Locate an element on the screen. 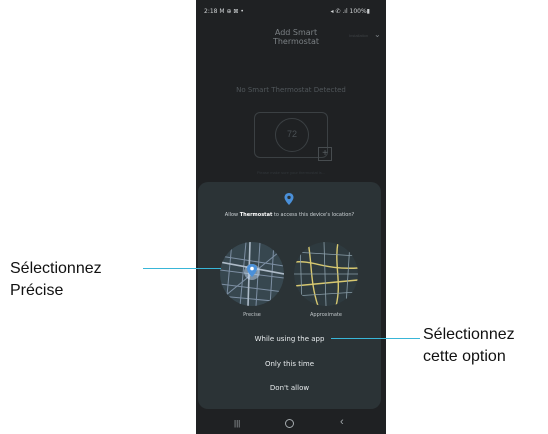  approximate-location-option is located at coordinates (326, 274).